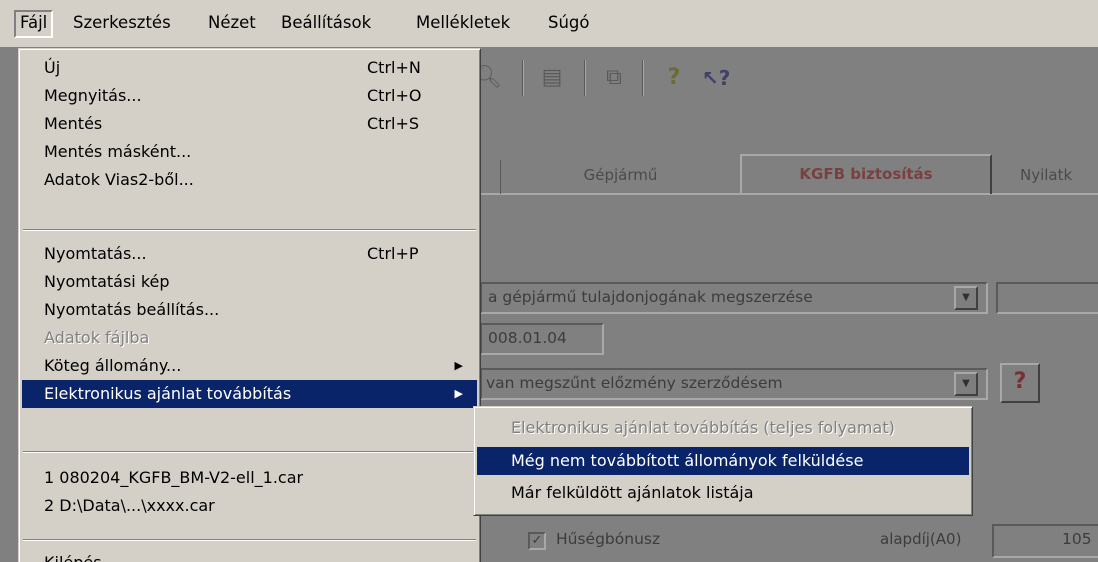 Image resolution: width=1098 pixels, height=562 pixels. What do you see at coordinates (168, 393) in the screenshot?
I see `menu-item-label: Elektronikus ajánlat továbbítás` at bounding box center [168, 393].